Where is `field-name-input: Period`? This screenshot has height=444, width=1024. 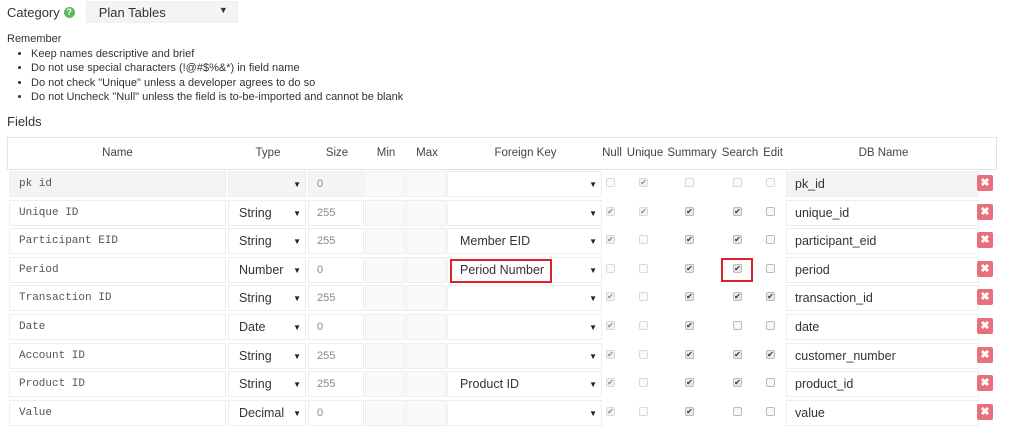 field-name-input: Period is located at coordinates (117, 269).